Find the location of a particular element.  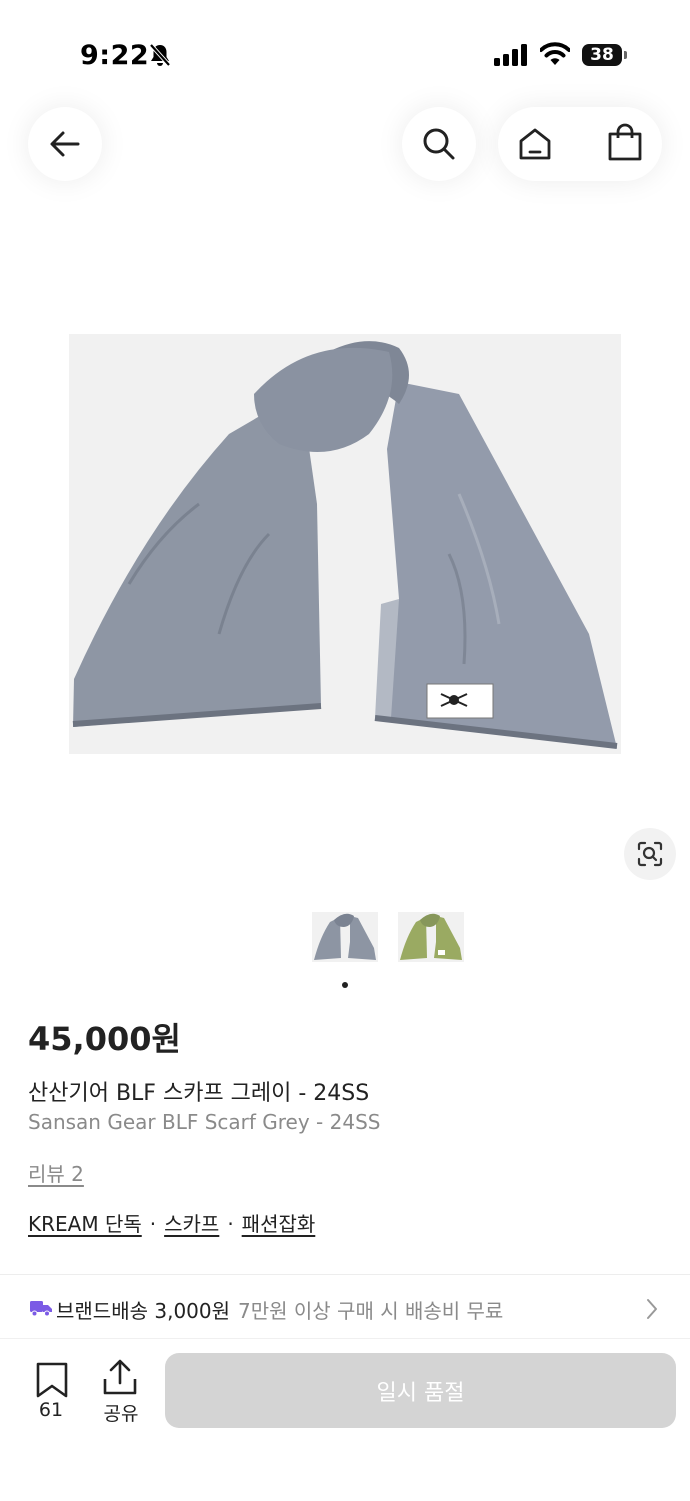

search-icon is located at coordinates (439, 144).